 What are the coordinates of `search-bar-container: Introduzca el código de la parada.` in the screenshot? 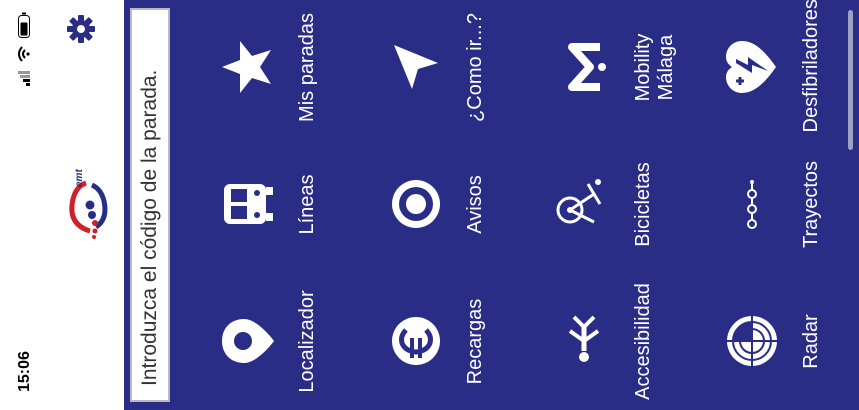 It's located at (151, 205).